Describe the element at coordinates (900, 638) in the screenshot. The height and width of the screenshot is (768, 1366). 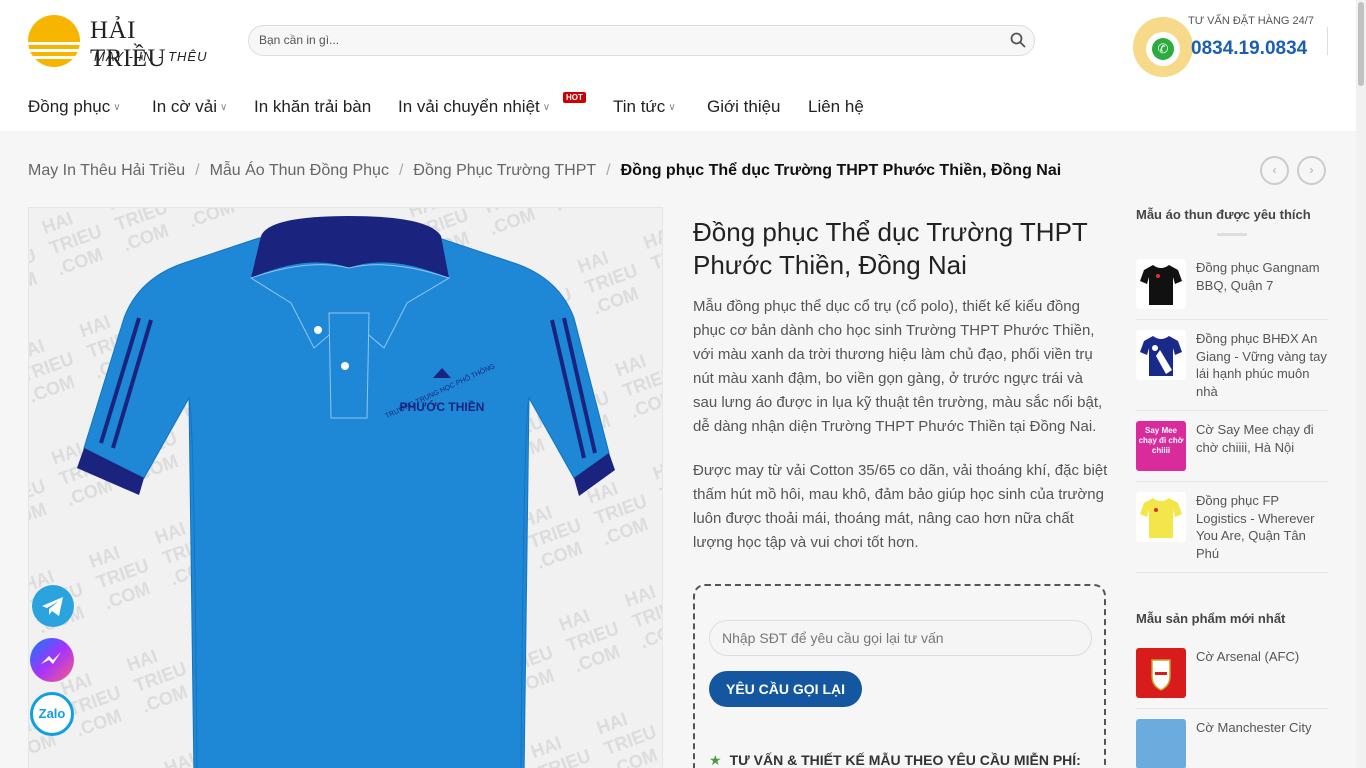
I see `phone-input` at that location.